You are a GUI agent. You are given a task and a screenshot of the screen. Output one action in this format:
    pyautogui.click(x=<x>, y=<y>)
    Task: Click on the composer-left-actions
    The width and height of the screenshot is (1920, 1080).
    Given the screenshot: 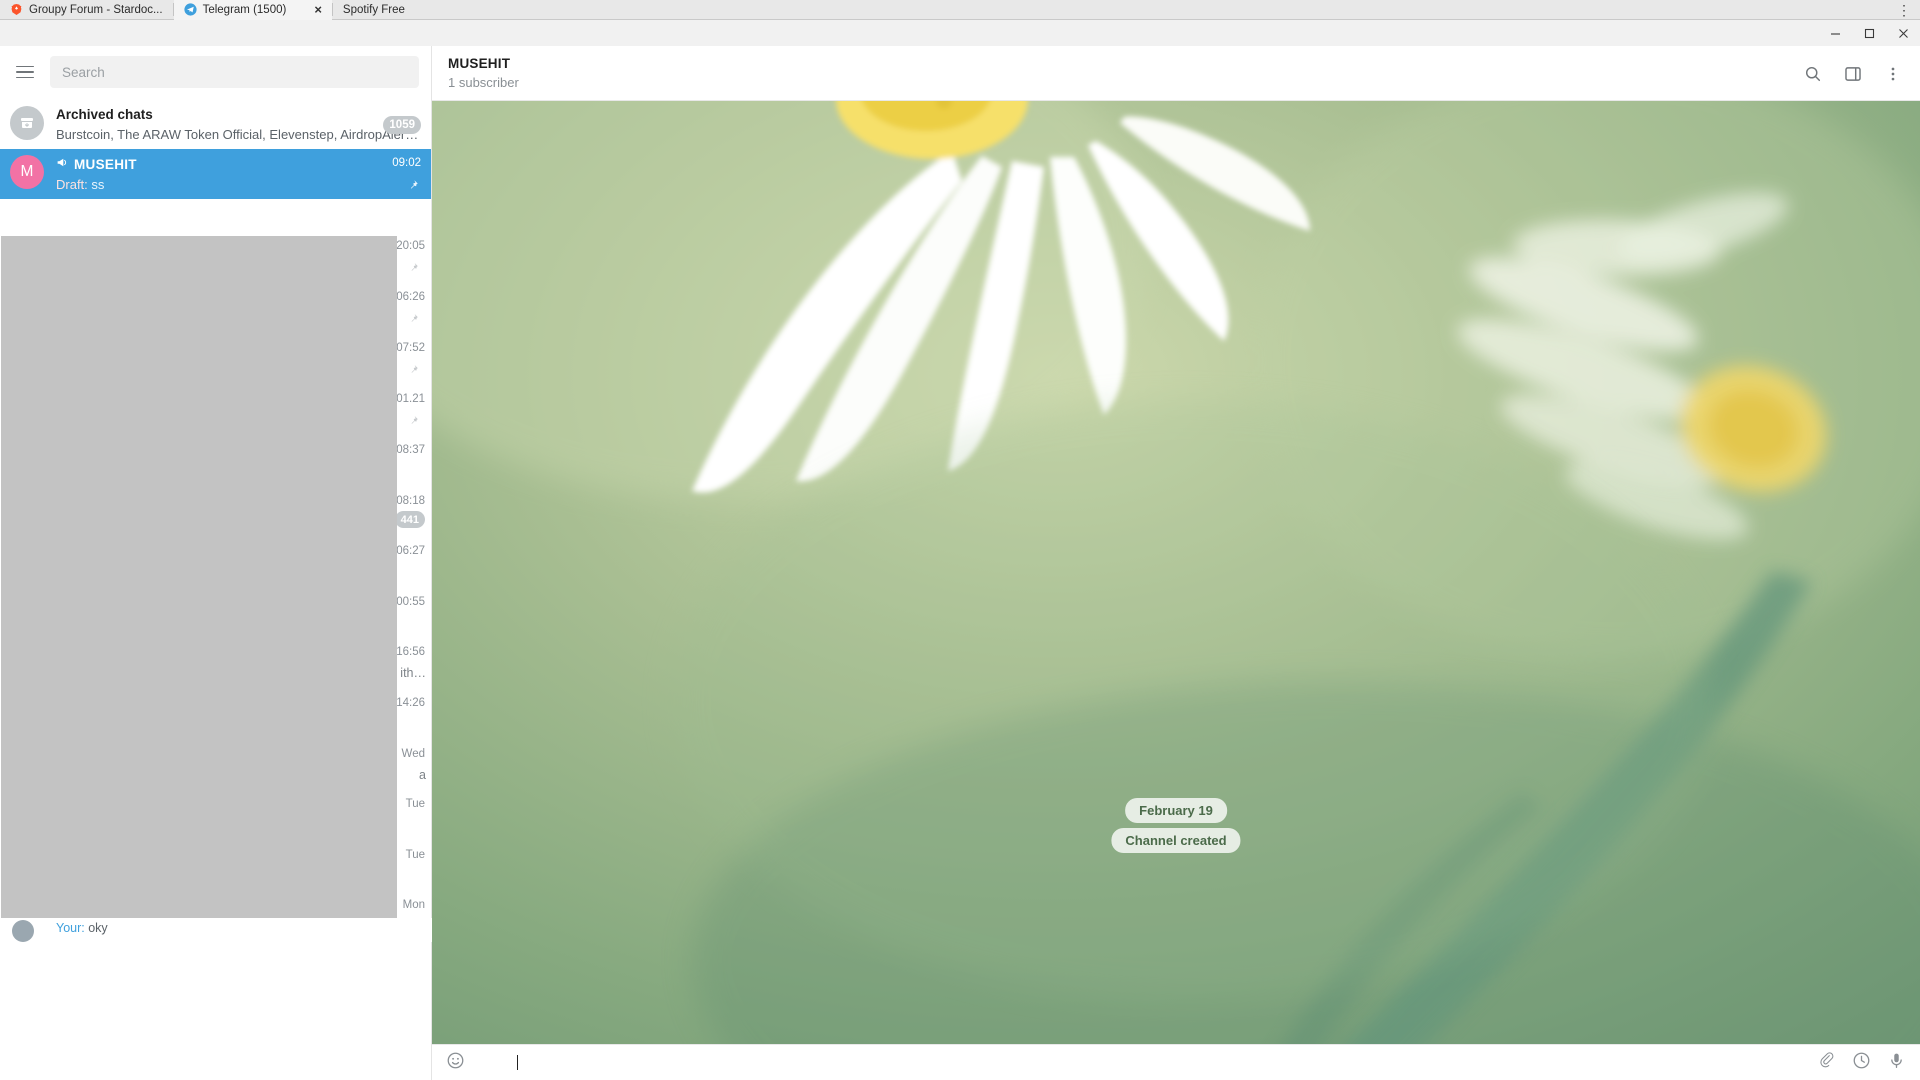 What is the action you would take?
    pyautogui.click(x=455, y=1063)
    